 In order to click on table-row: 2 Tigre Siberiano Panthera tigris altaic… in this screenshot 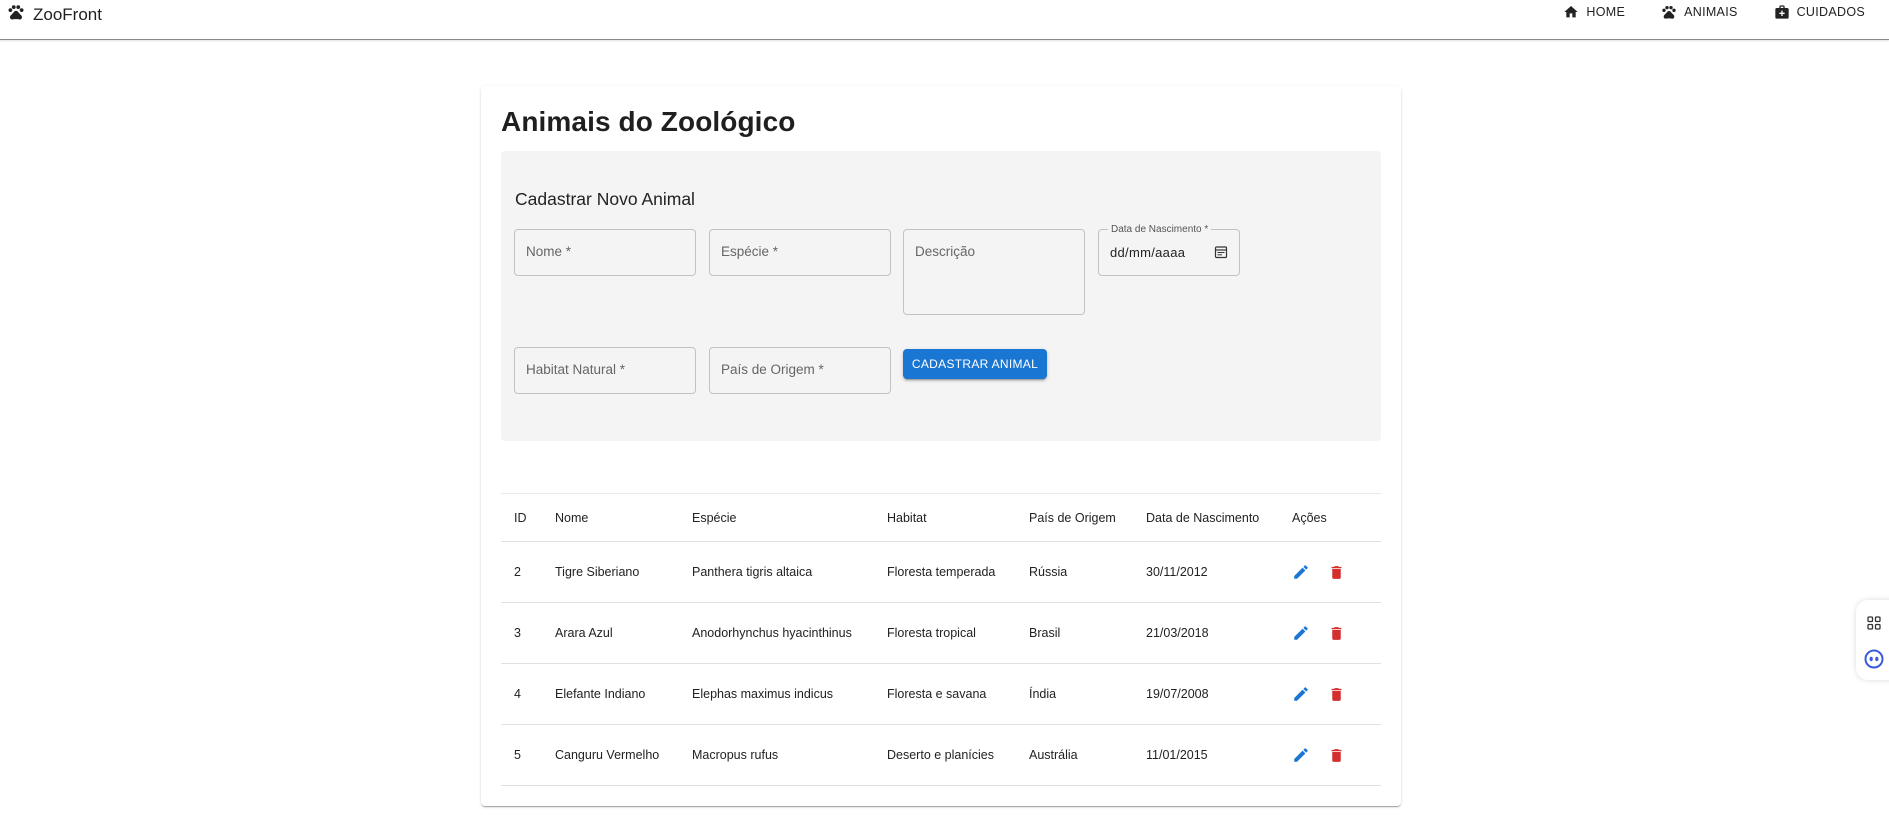, I will do `click(941, 572)`.